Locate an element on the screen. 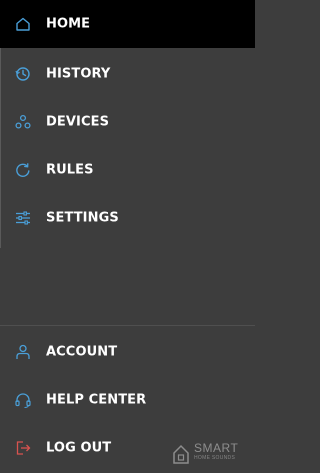 Image resolution: width=320 pixels, height=473 pixels. menu-item-label: DEVICES is located at coordinates (78, 122).